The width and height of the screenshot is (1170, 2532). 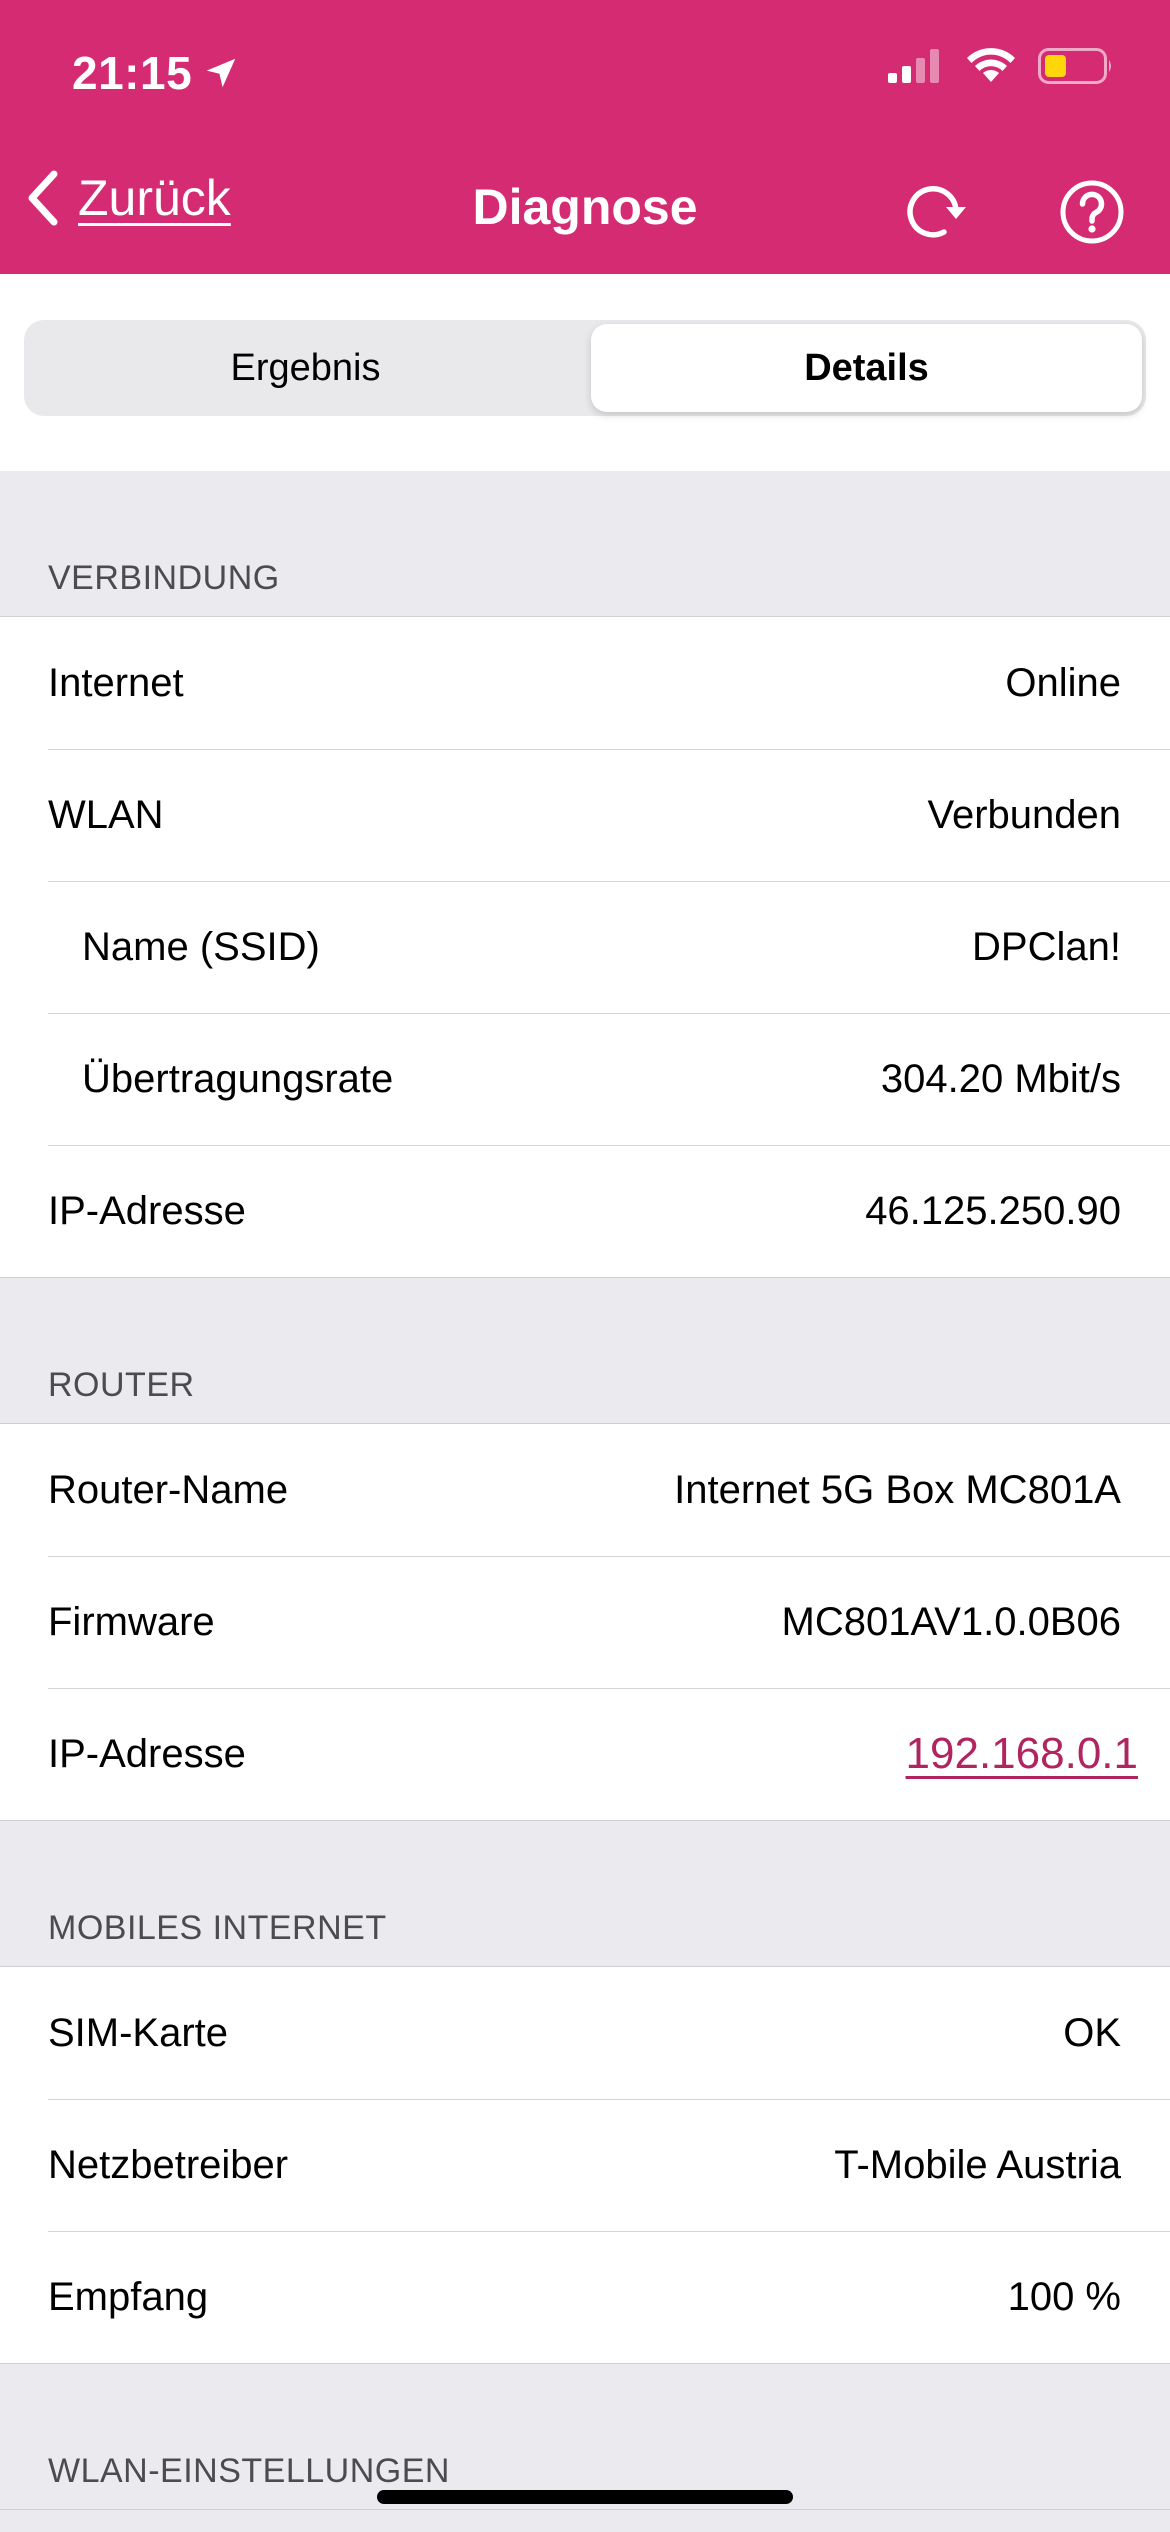 What do you see at coordinates (305, 368) in the screenshot?
I see `tab-ergebnis: Ergebnis` at bounding box center [305, 368].